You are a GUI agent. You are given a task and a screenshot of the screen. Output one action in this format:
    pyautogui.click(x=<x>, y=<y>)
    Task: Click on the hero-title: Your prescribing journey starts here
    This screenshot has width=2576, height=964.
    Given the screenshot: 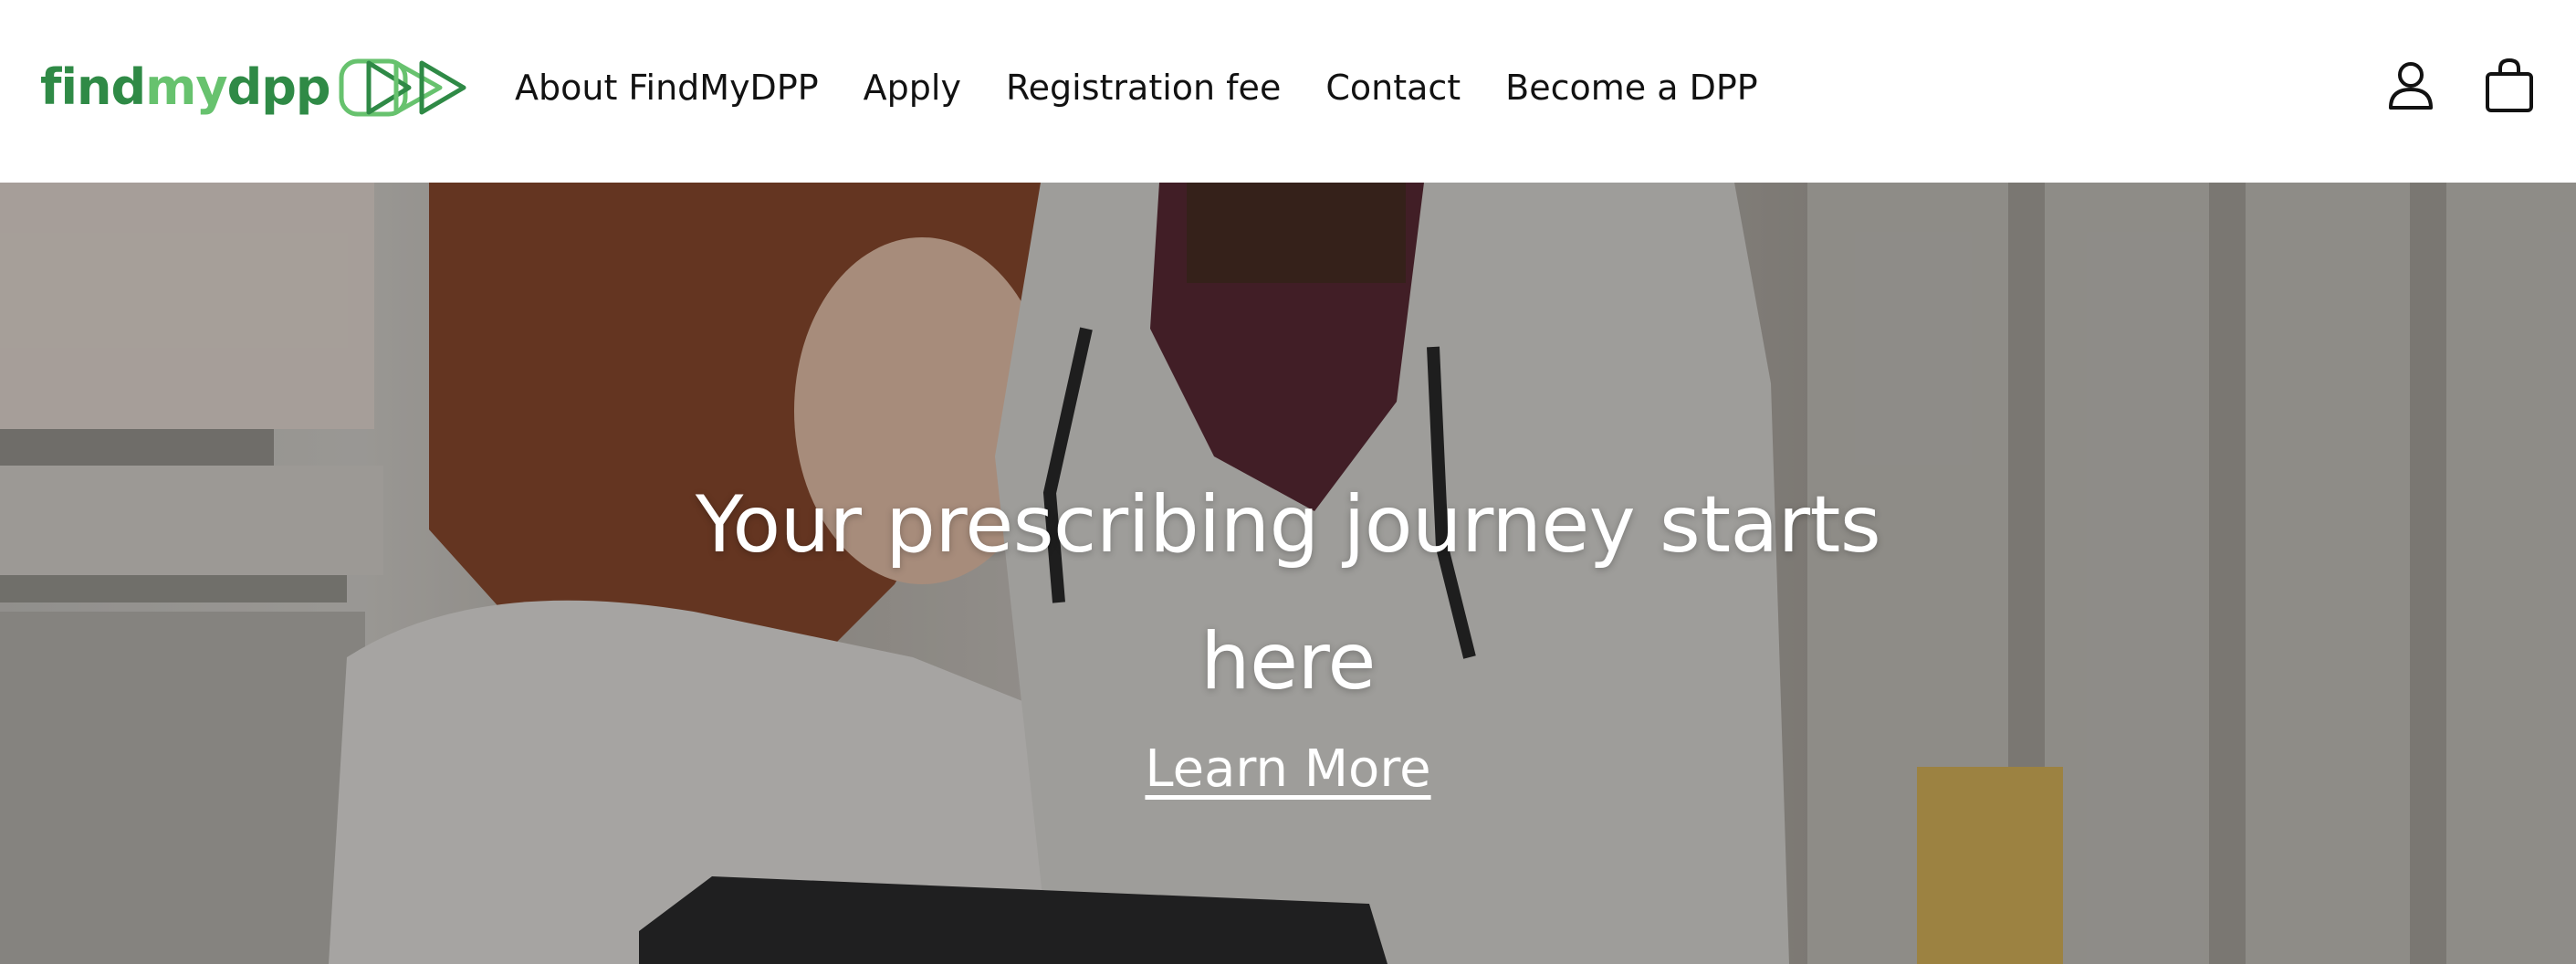 What is the action you would take?
    pyautogui.click(x=1288, y=593)
    